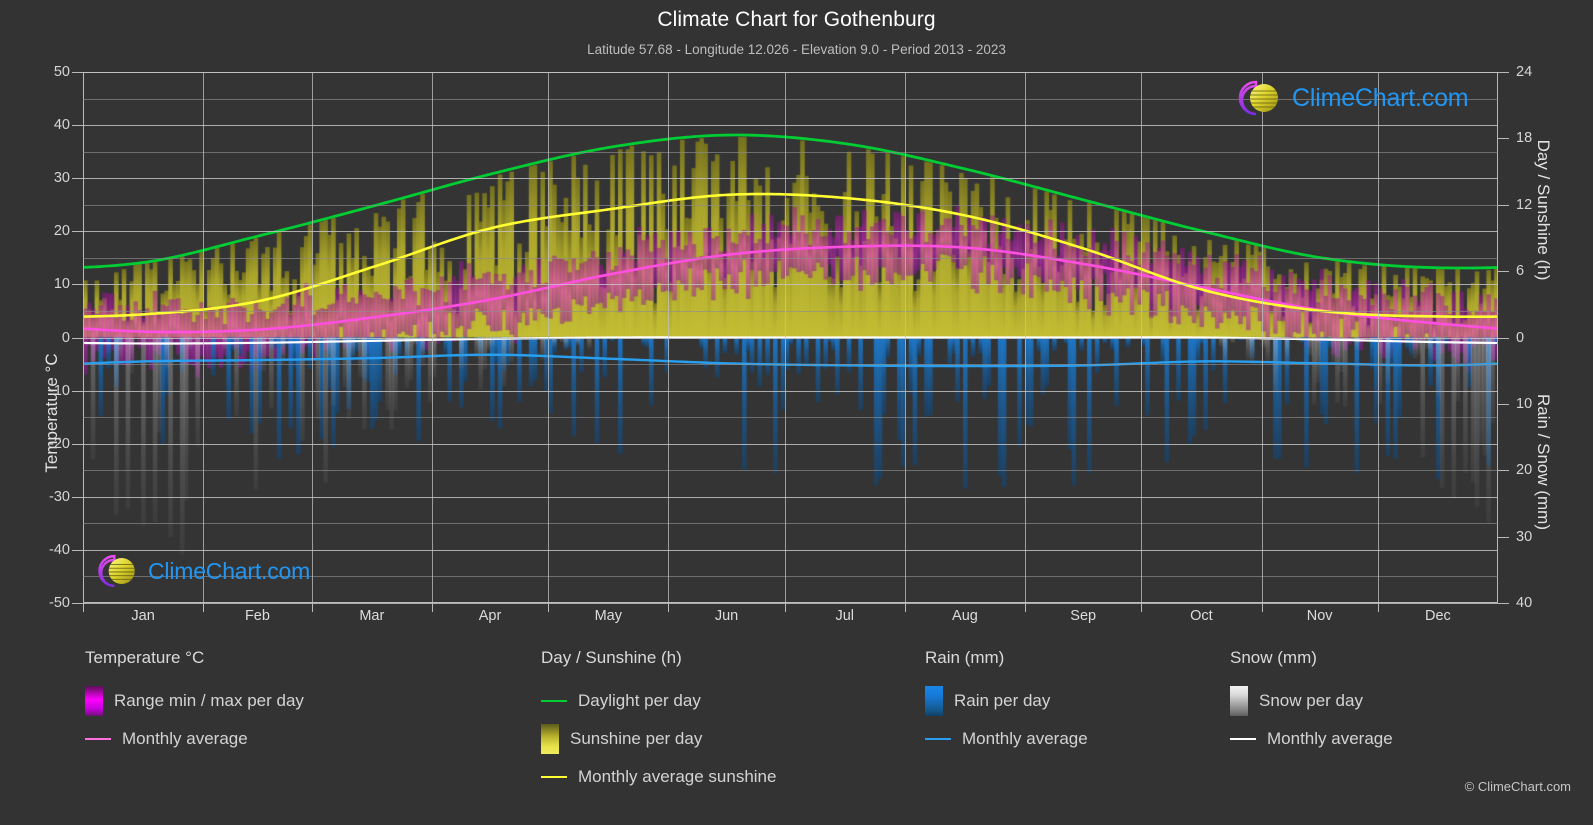  What do you see at coordinates (61, 284) in the screenshot?
I see `y-axis-tick-left: 10` at bounding box center [61, 284].